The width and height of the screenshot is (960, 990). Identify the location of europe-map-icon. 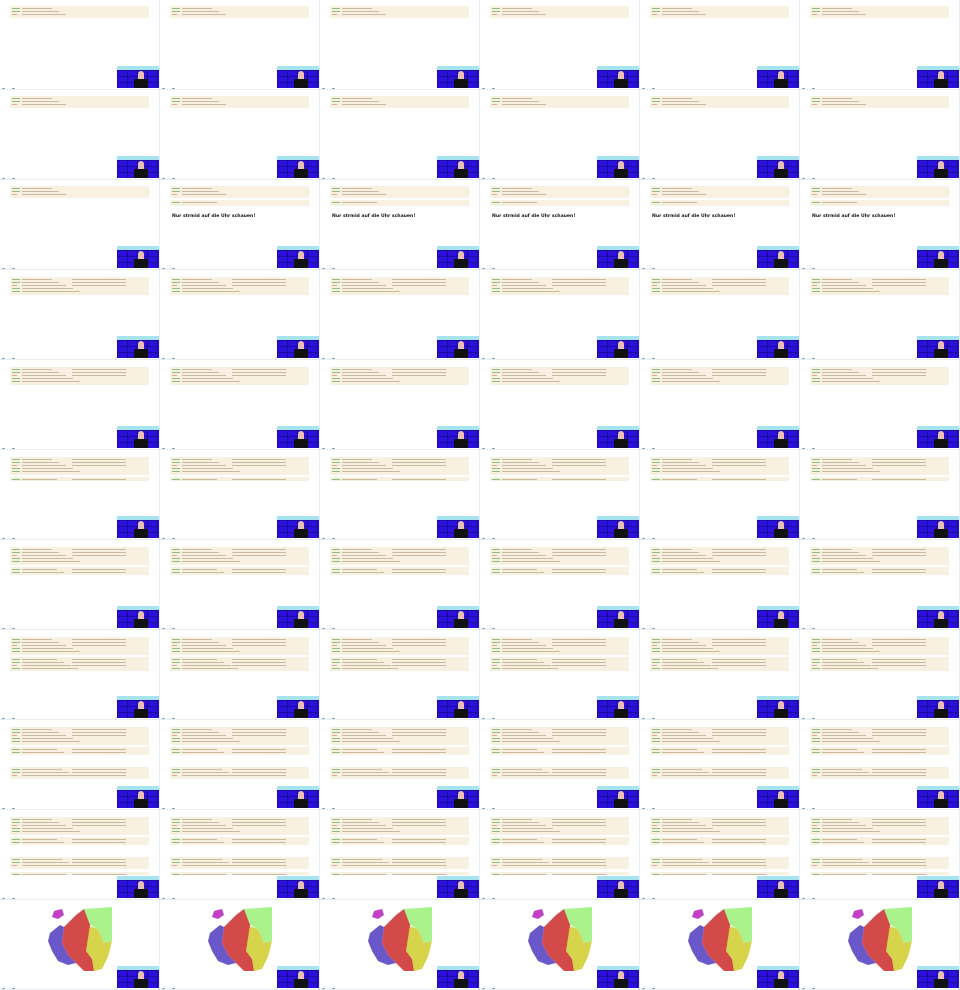
(560, 939).